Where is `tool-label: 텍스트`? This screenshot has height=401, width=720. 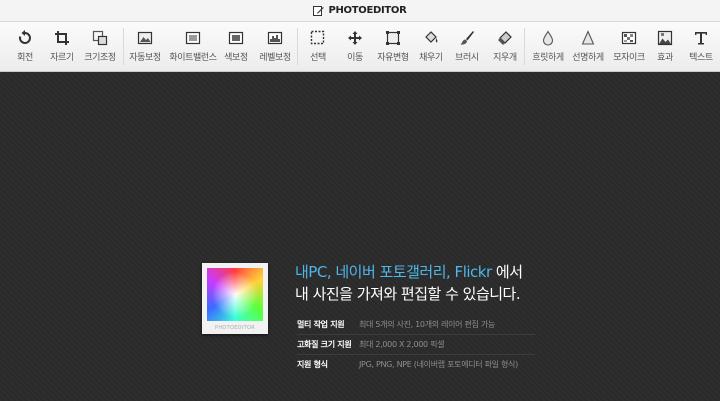 tool-label: 텍스트 is located at coordinates (701, 58).